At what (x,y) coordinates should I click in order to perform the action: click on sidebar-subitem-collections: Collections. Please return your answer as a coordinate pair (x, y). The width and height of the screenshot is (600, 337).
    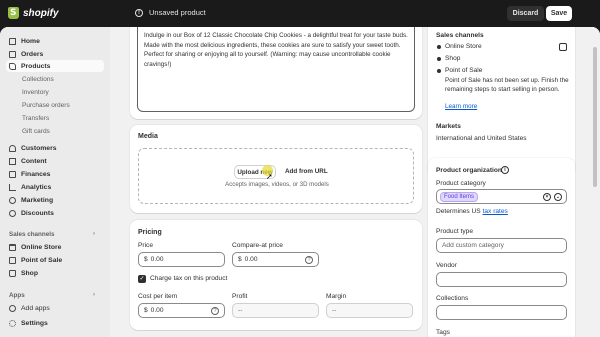
    Looking at the image, I should click on (38, 79).